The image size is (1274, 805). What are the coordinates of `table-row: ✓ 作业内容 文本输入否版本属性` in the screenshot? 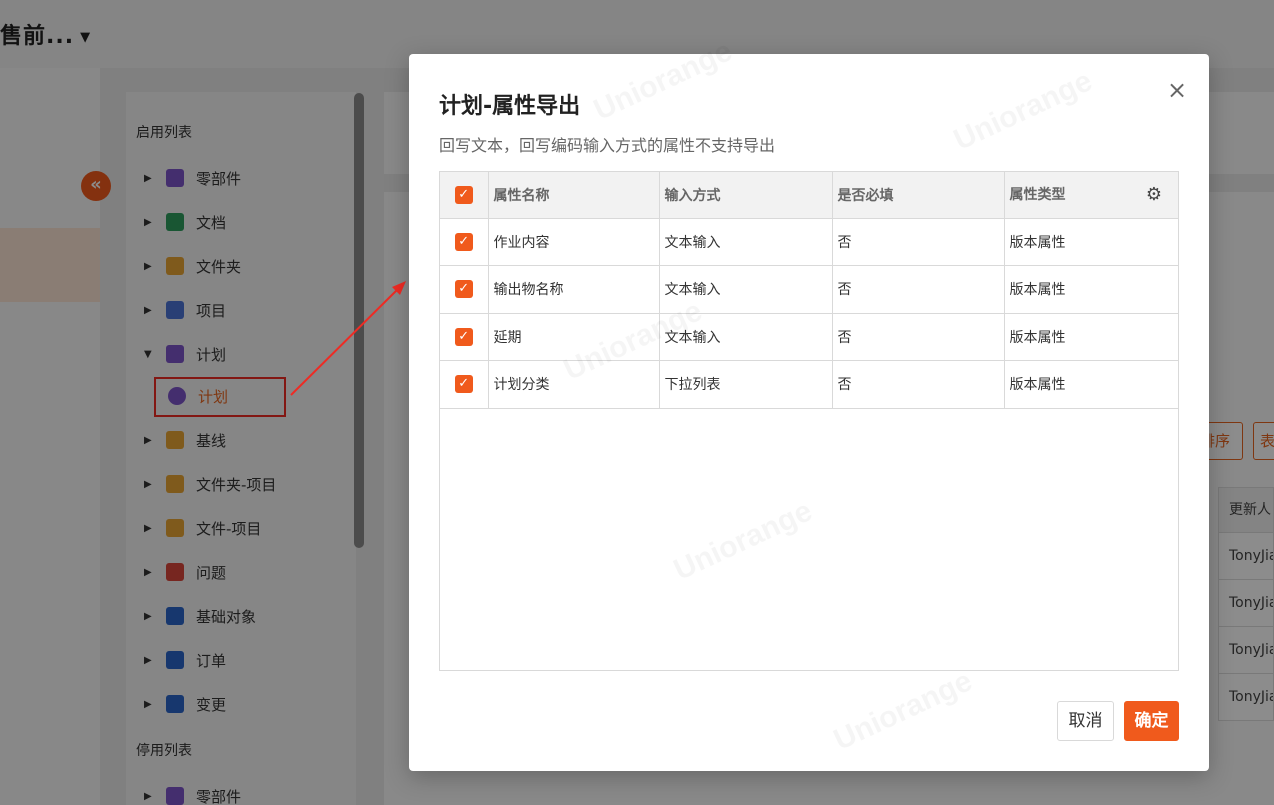 It's located at (809, 242).